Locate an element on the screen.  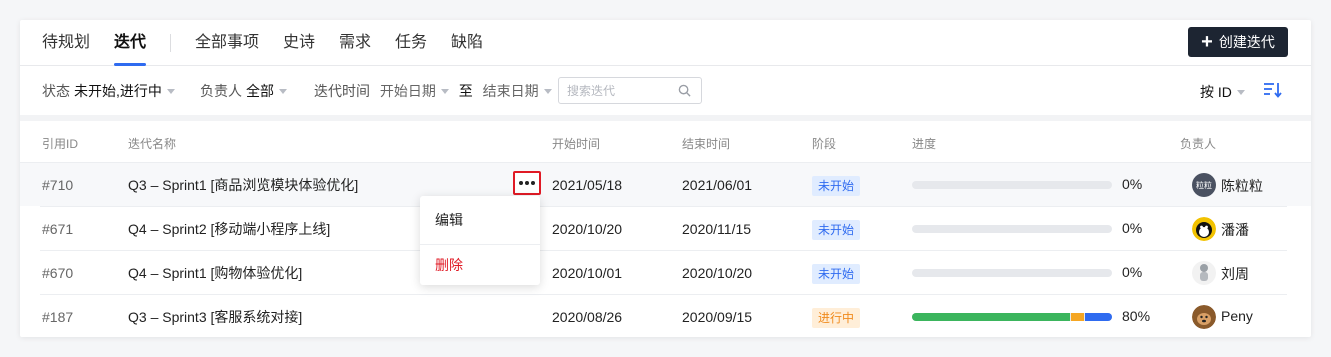
progress-percent: 80% is located at coordinates (1136, 316).